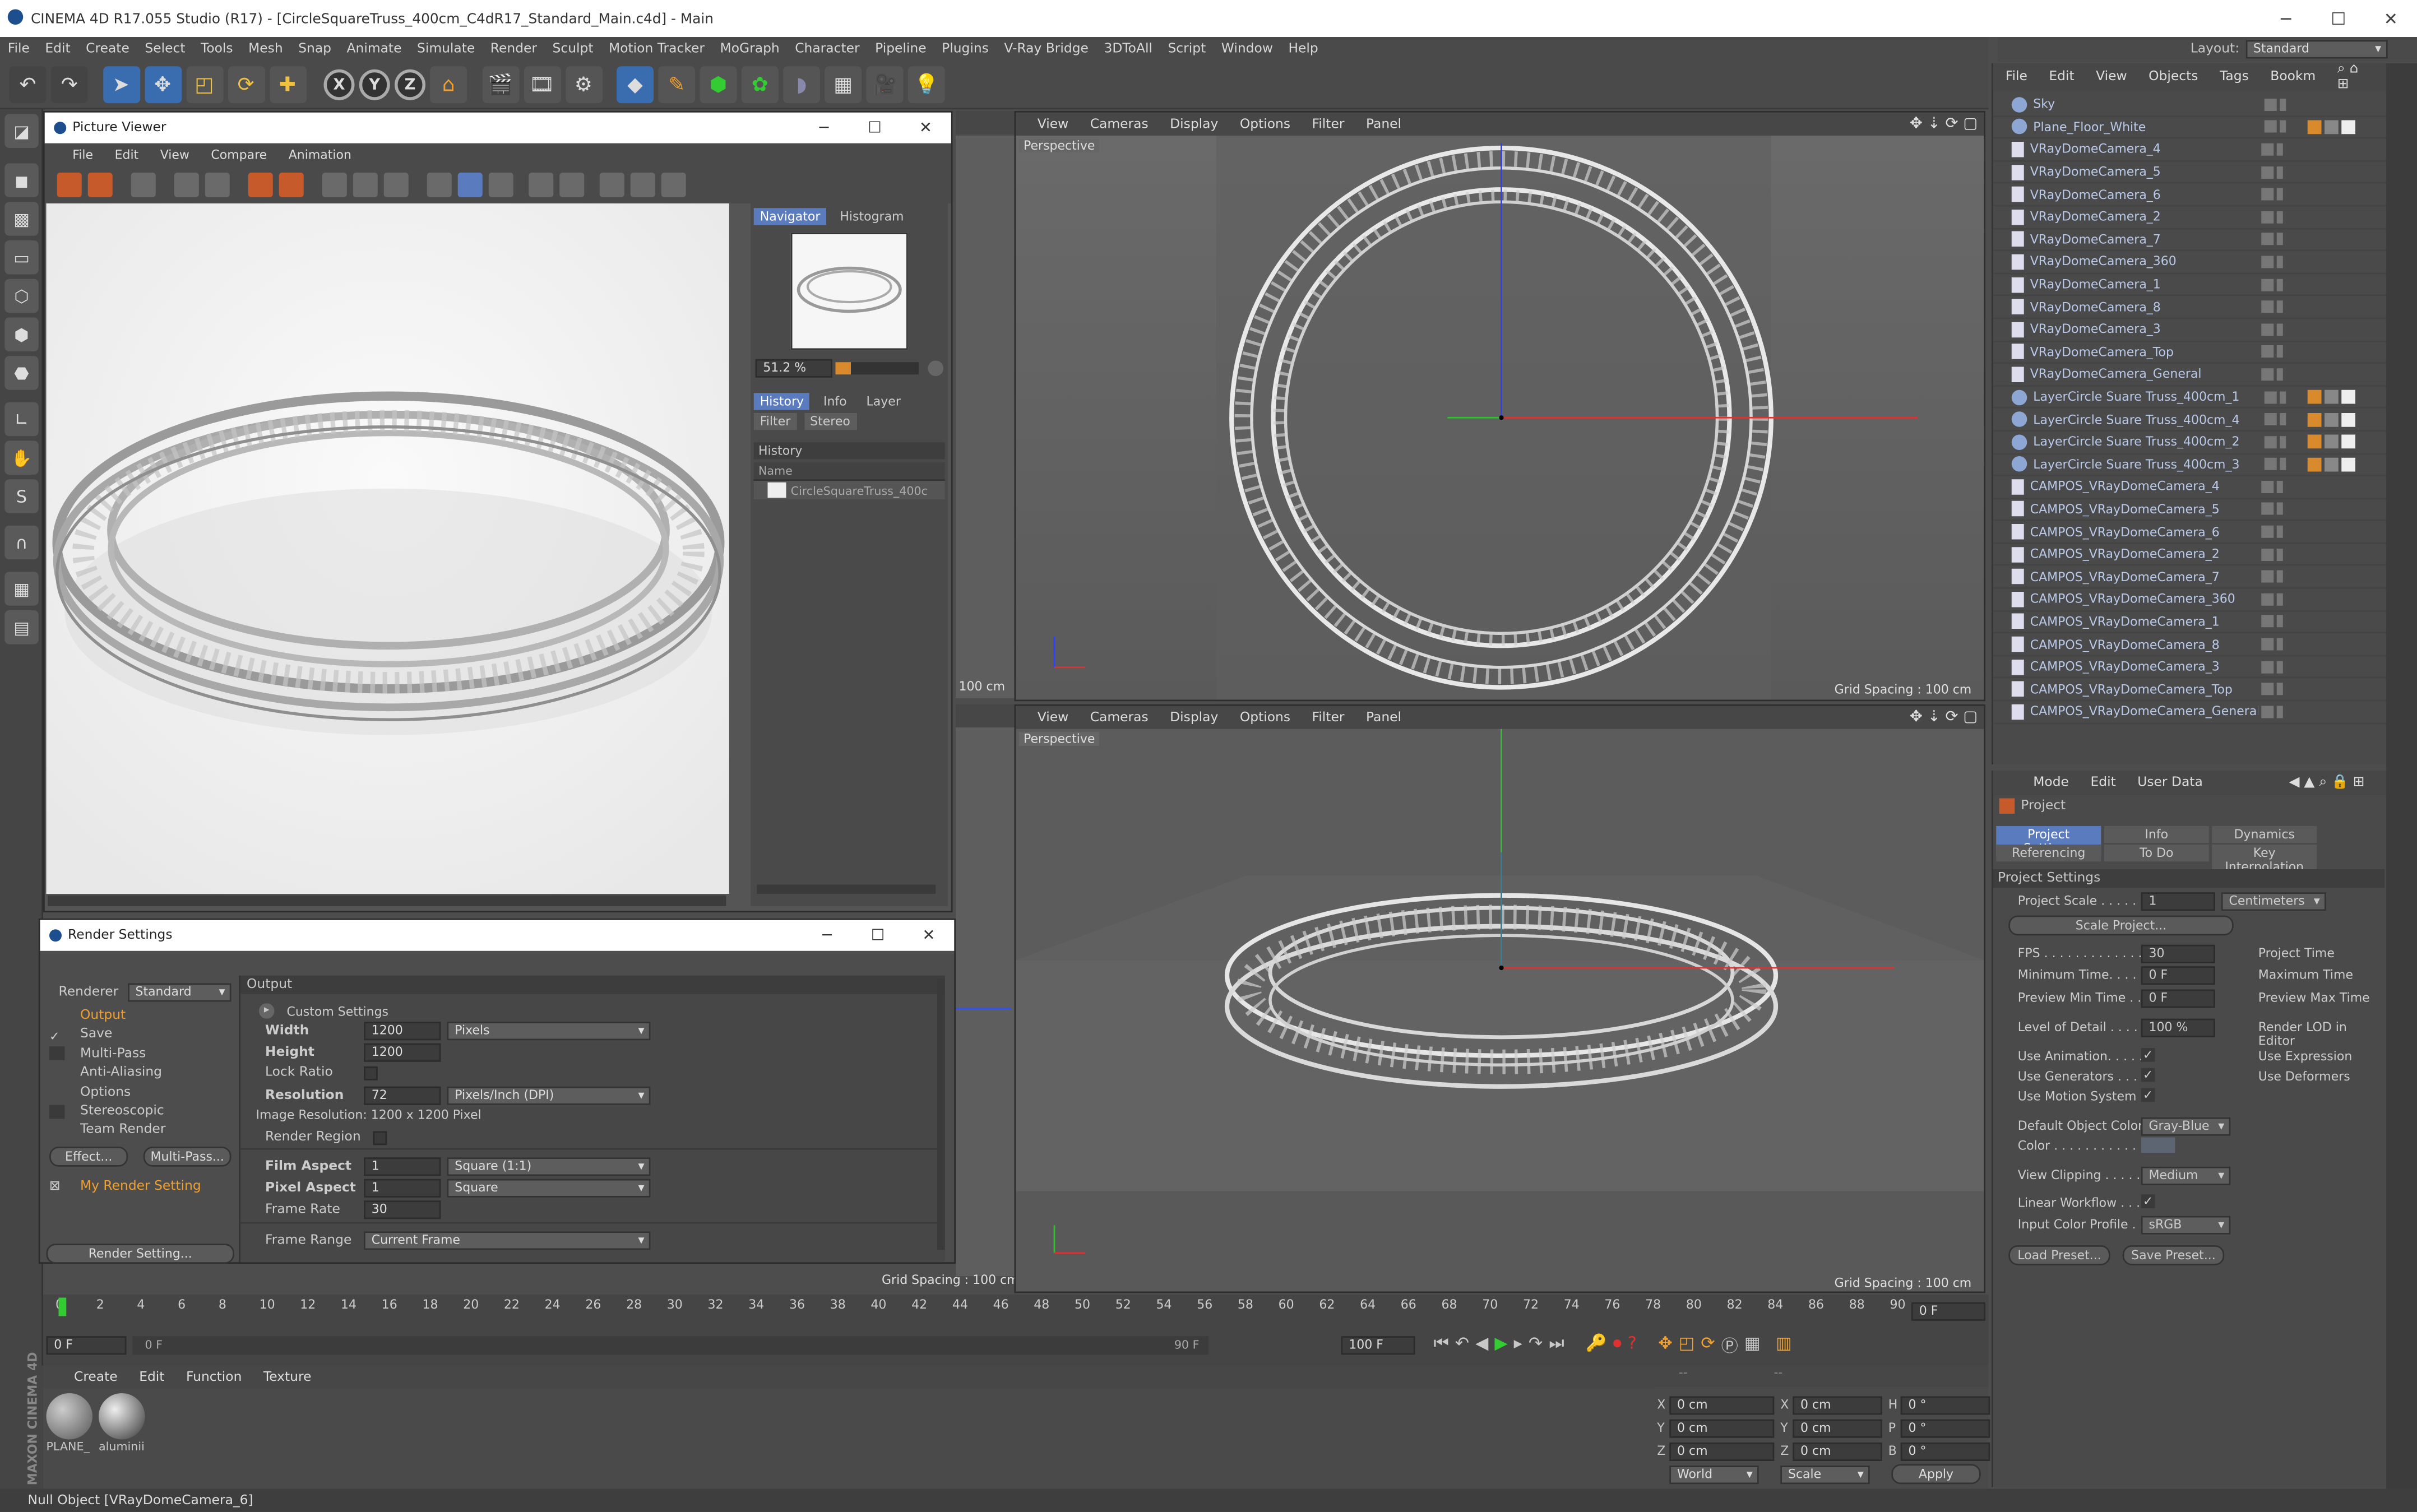 This screenshot has height=1512, width=2417. What do you see at coordinates (335, 185) in the screenshot?
I see `region-icon` at bounding box center [335, 185].